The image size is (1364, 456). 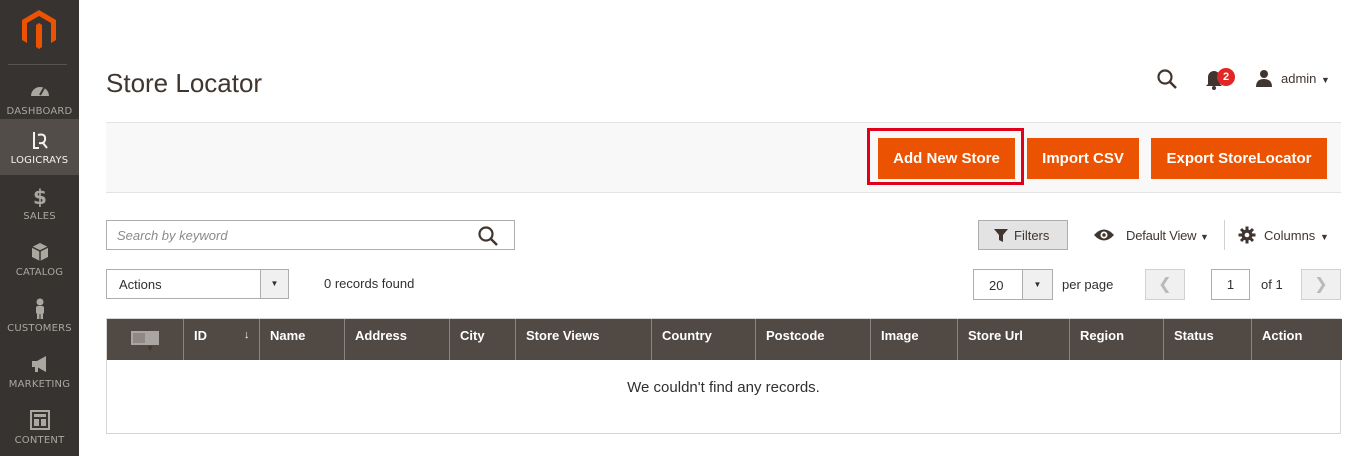 I want to click on sidebar: DASHBOARD LOGICRAYS $ SALES CATALOG CUST, so click(x=39, y=228).